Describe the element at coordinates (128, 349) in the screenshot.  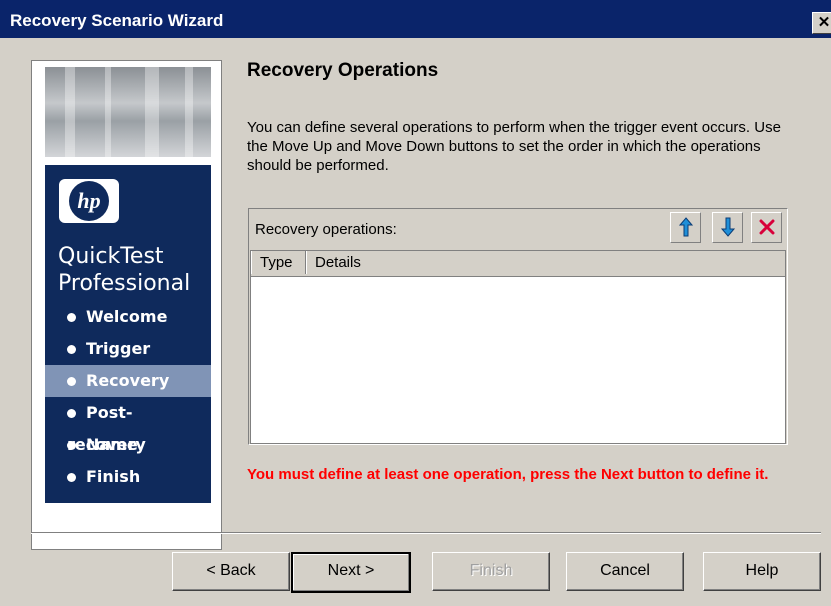
I see `step-trigger: Trigger` at that location.